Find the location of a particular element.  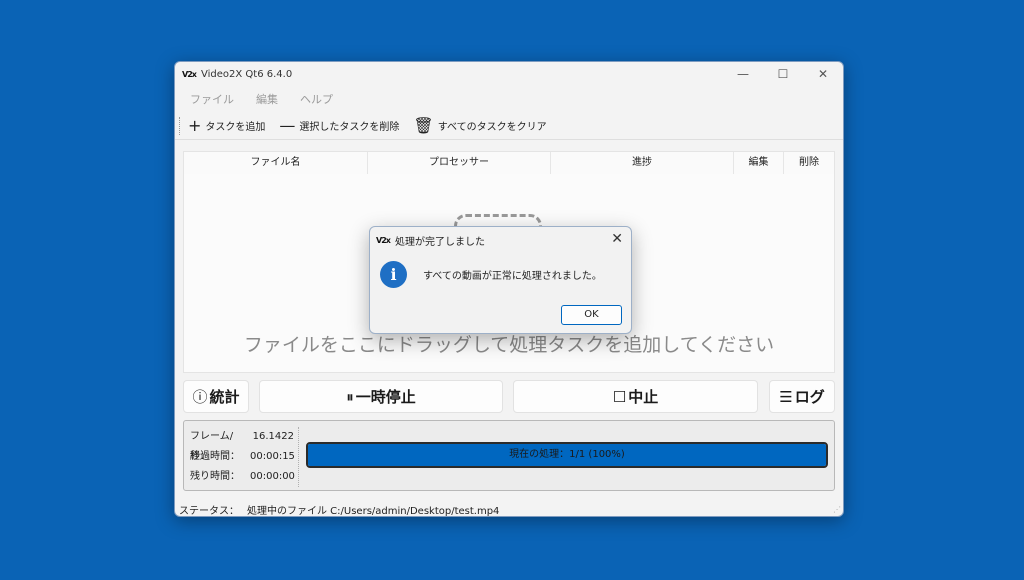

dialog-title: 処理が完了しました is located at coordinates (440, 242).